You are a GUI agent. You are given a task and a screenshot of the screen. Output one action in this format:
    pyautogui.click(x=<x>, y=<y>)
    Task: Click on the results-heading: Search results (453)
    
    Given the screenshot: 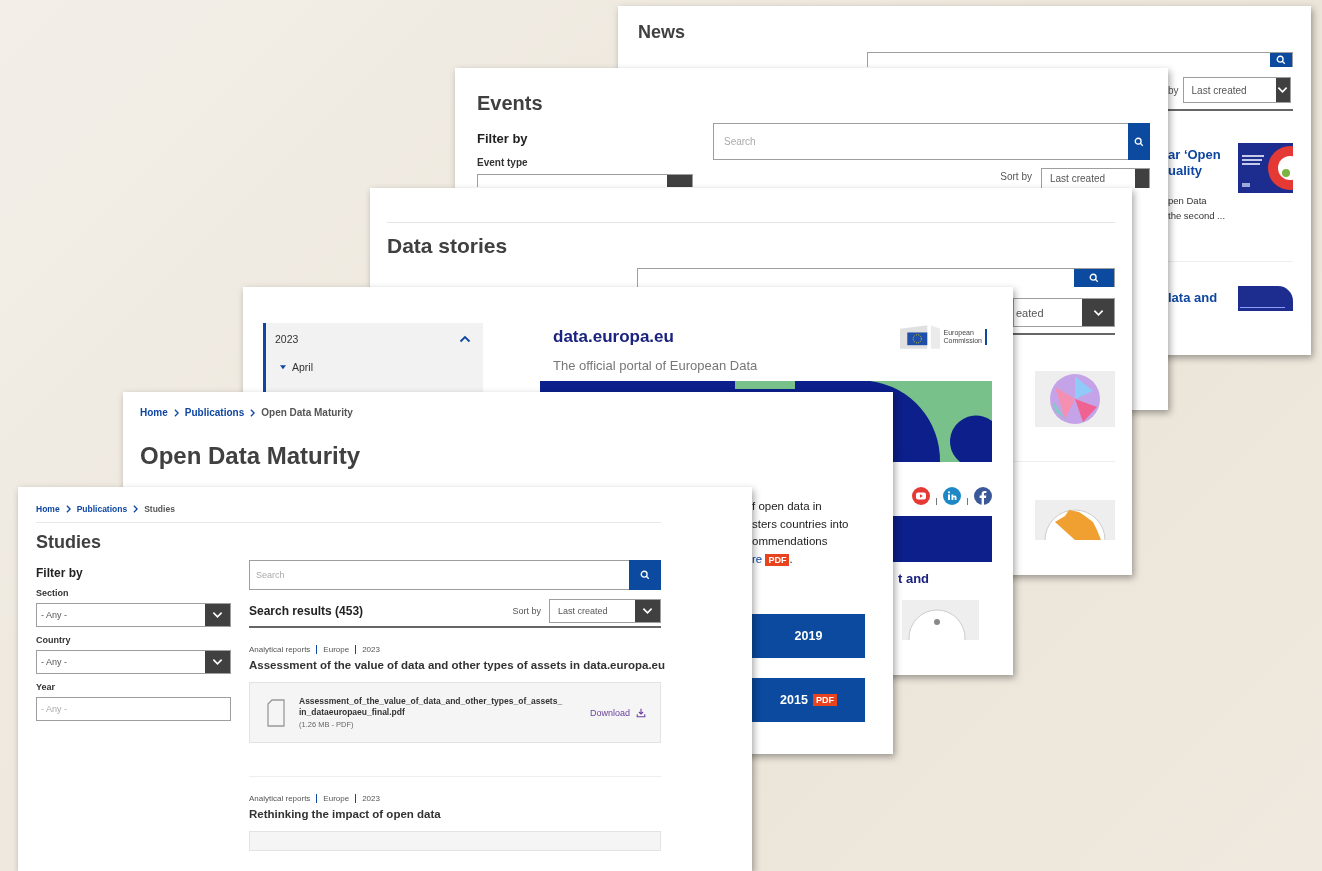 What is the action you would take?
    pyautogui.click(x=306, y=611)
    